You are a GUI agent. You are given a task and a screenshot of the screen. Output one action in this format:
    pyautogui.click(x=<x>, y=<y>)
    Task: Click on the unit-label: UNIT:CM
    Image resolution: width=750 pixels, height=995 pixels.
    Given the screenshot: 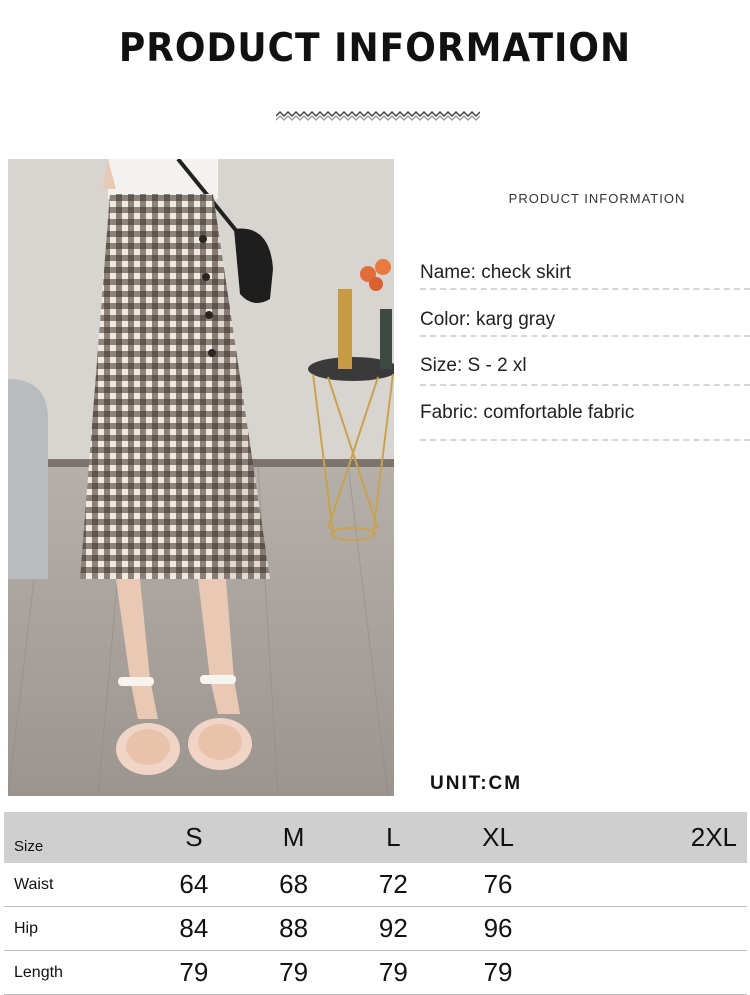 What is the action you would take?
    pyautogui.click(x=476, y=783)
    